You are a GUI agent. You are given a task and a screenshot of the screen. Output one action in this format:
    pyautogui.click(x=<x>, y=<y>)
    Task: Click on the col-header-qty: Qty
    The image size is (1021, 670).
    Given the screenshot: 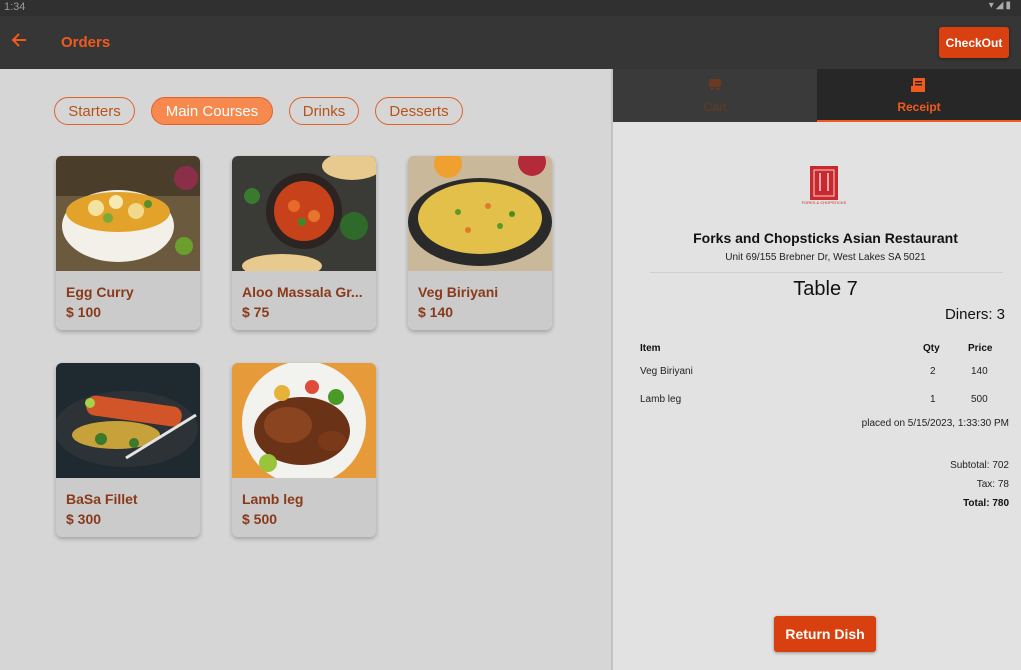 What is the action you would take?
    pyautogui.click(x=931, y=348)
    